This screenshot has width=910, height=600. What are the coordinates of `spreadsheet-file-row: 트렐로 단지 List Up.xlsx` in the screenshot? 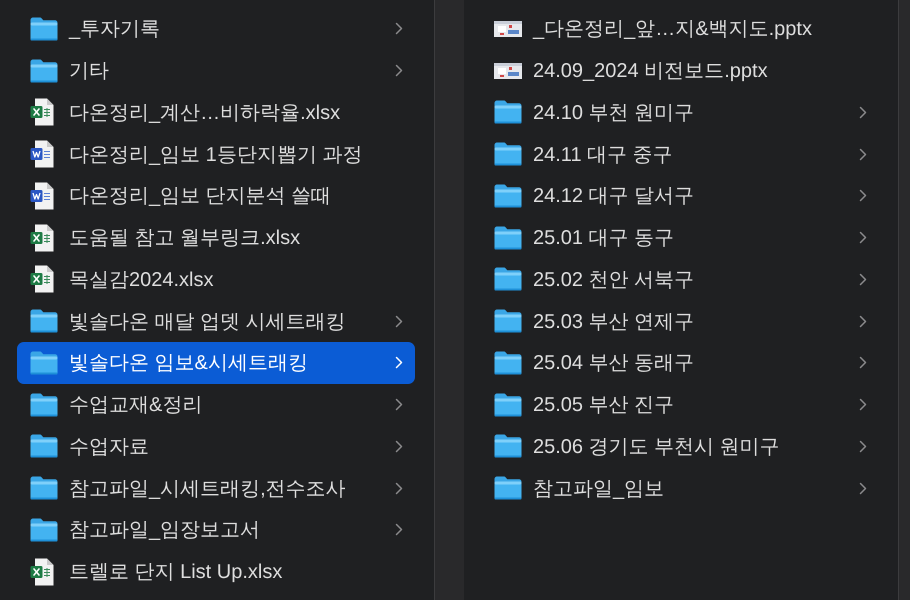 It's located at (216, 571).